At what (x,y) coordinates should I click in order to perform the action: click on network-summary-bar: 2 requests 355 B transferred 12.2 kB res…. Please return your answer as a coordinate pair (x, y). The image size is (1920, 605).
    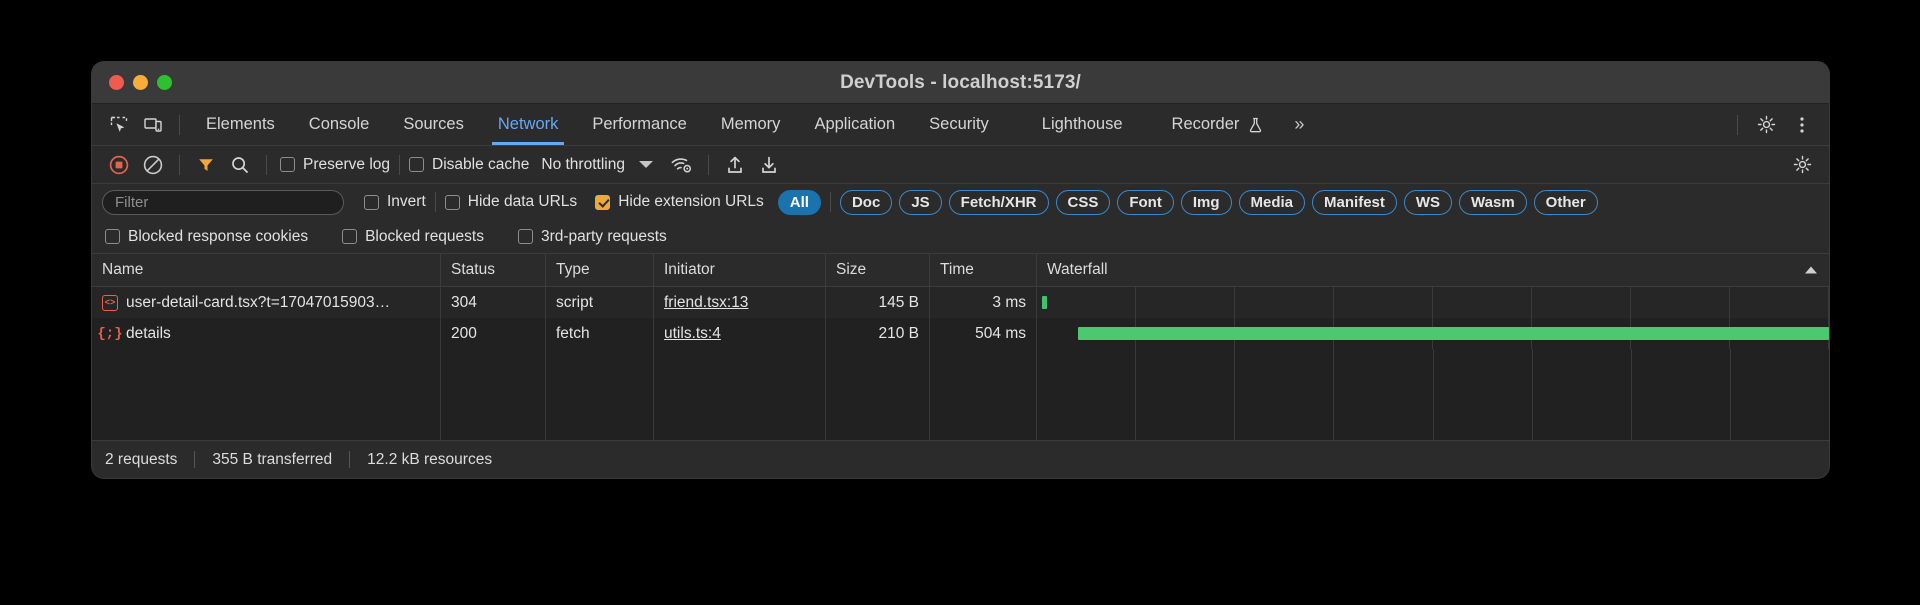
    Looking at the image, I should click on (960, 459).